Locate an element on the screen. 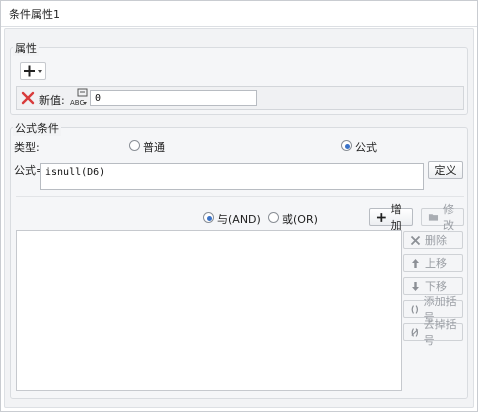  type-formula-label: 公式 is located at coordinates (366, 147).